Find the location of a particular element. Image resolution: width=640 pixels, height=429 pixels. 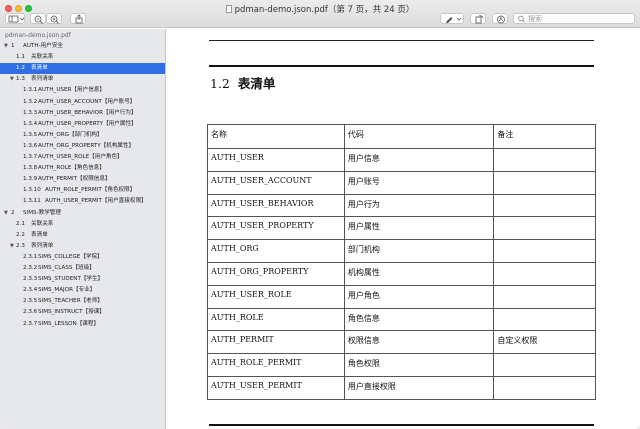

table-cell: AUTH_ROLE is located at coordinates (276, 319).